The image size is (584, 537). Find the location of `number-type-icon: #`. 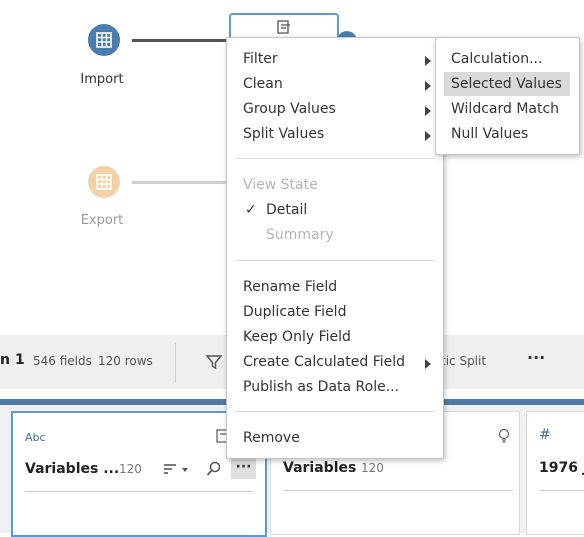

number-type-icon: # is located at coordinates (545, 435).